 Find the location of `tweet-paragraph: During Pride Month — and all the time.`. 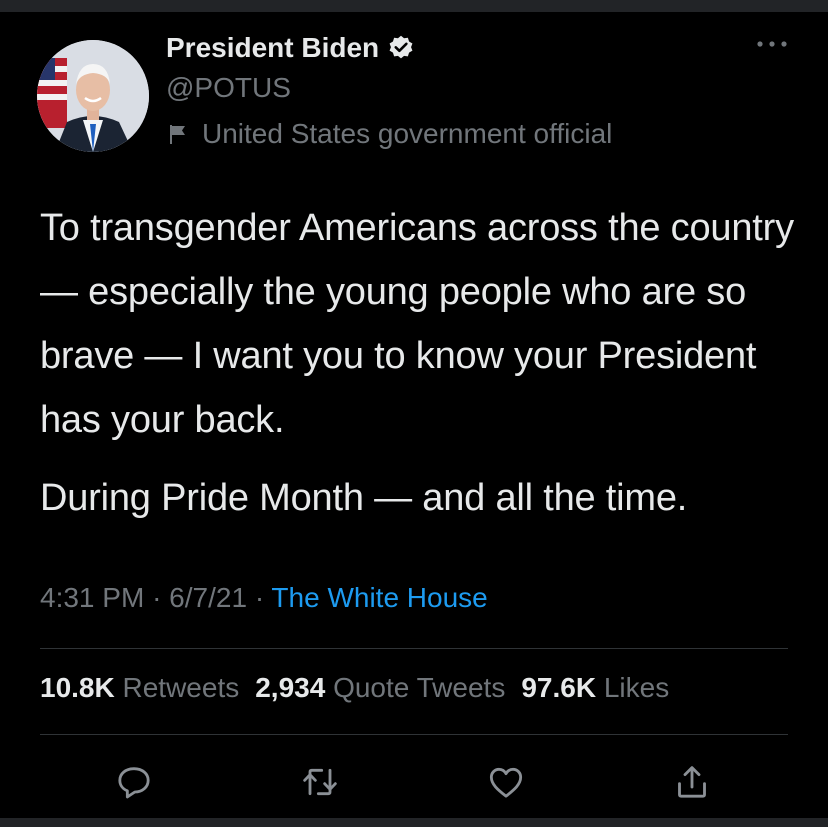

tweet-paragraph: During Pride Month — and all the time. is located at coordinates (364, 498).